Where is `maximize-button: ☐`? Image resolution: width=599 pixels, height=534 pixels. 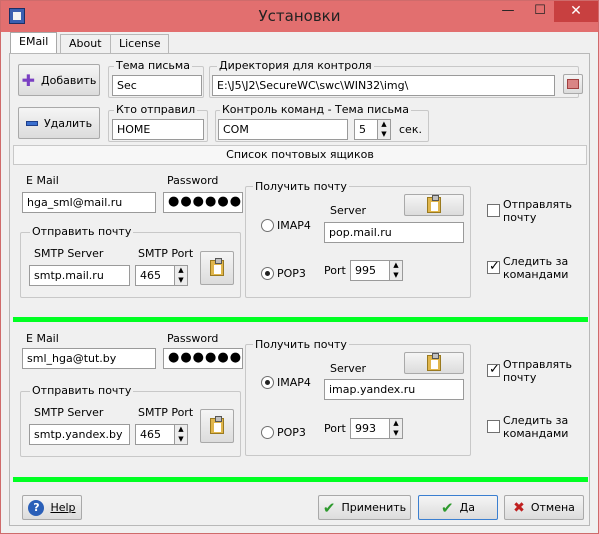
maximize-button: ☐ is located at coordinates (540, 11).